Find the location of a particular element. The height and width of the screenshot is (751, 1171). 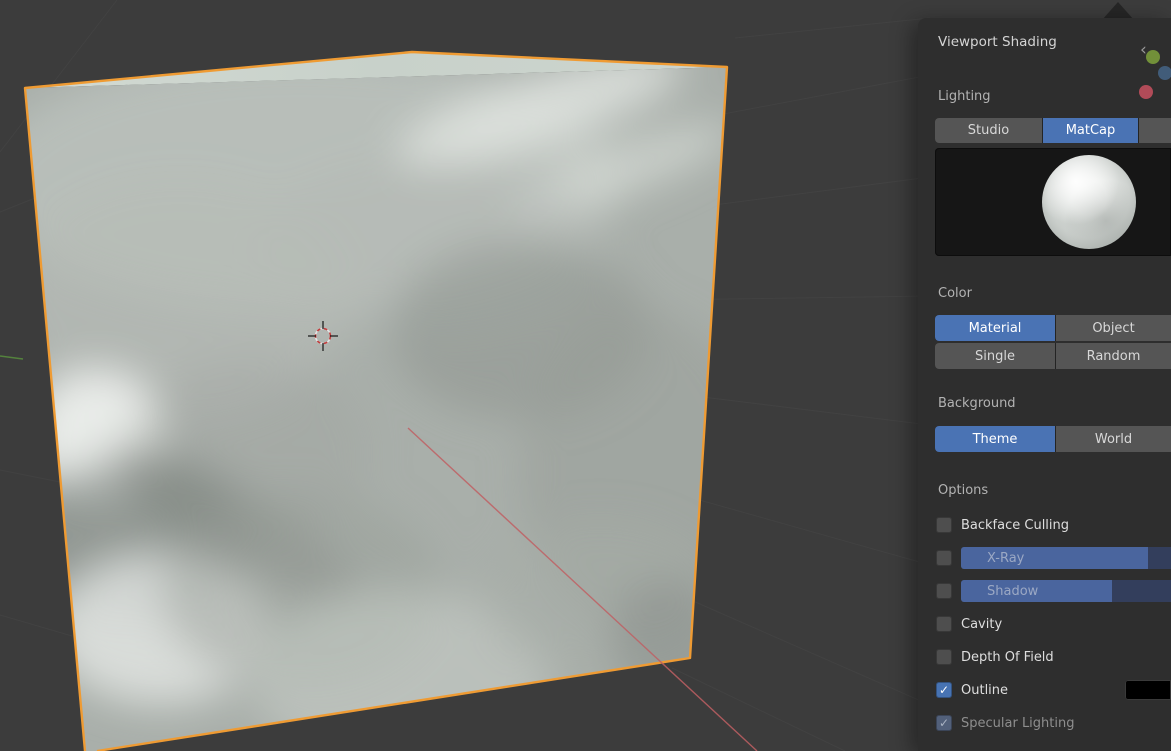

lighting-flat-button-cutoff is located at coordinates (1155, 130).